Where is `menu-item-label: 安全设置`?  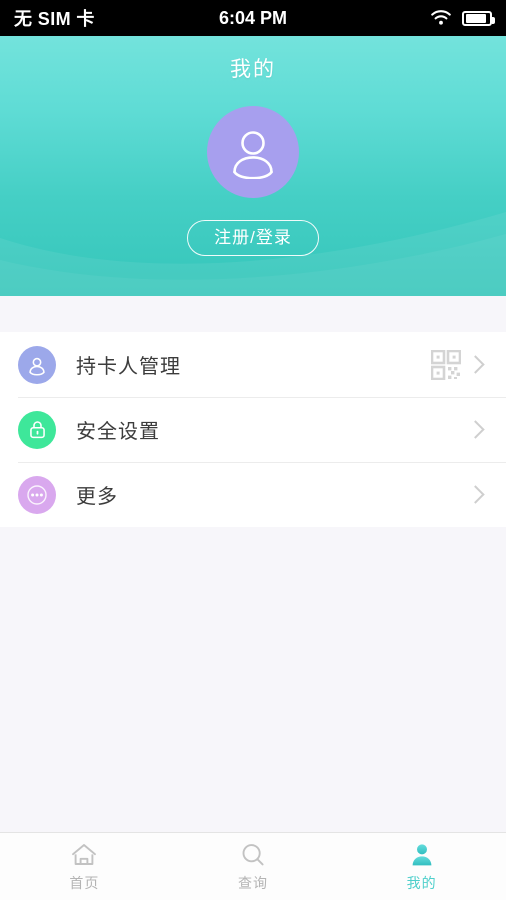 menu-item-label: 安全设置 is located at coordinates (118, 432).